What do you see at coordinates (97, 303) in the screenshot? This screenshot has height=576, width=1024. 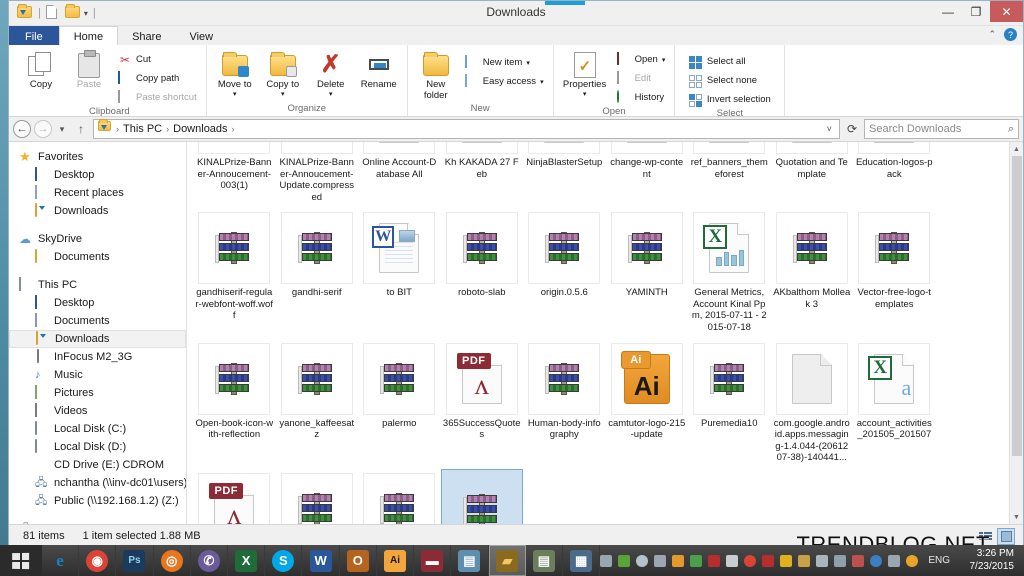 I see `sidebar-item-desktop: Desktop` at bounding box center [97, 303].